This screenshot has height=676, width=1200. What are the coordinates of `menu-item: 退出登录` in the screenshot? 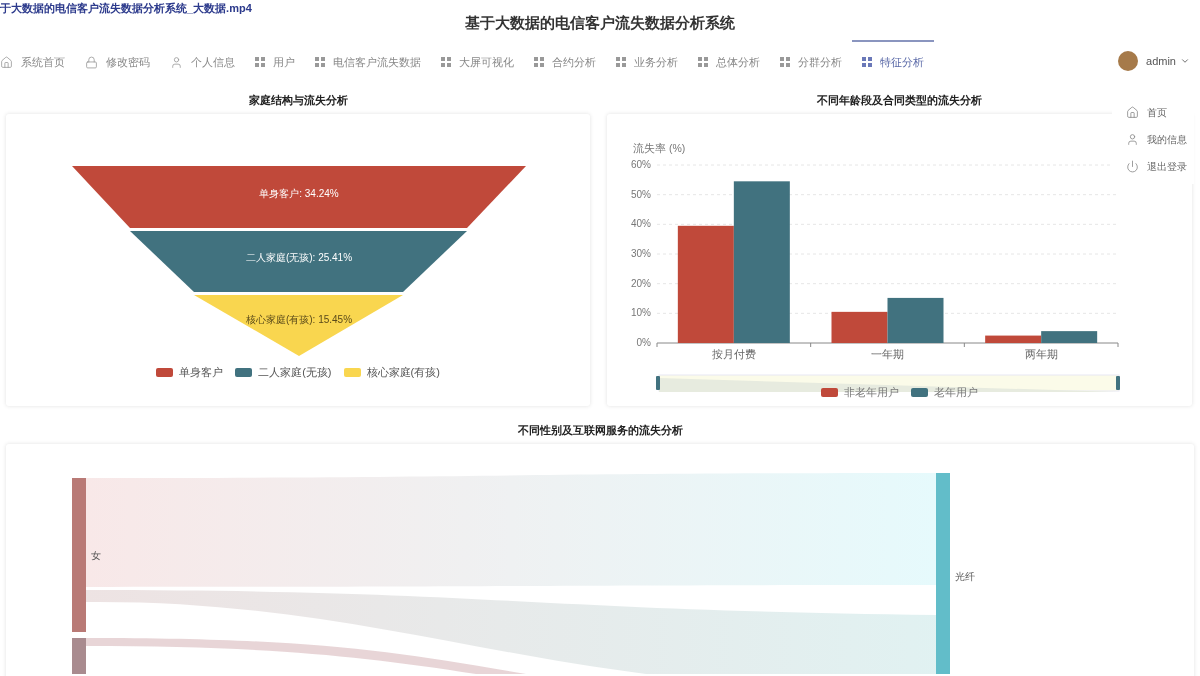 It's located at (1153, 166).